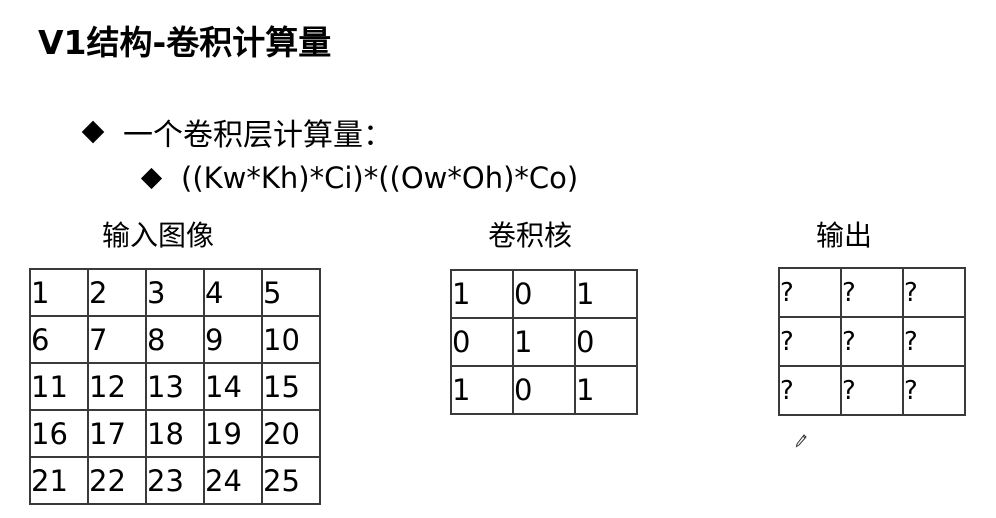  What do you see at coordinates (844, 235) in the screenshot?
I see `output-caption: 输出` at bounding box center [844, 235].